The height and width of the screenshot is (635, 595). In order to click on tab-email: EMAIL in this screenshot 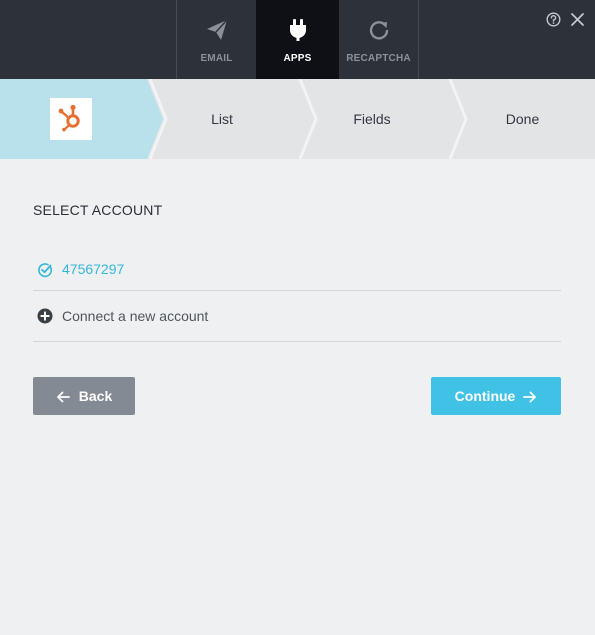, I will do `click(216, 39)`.